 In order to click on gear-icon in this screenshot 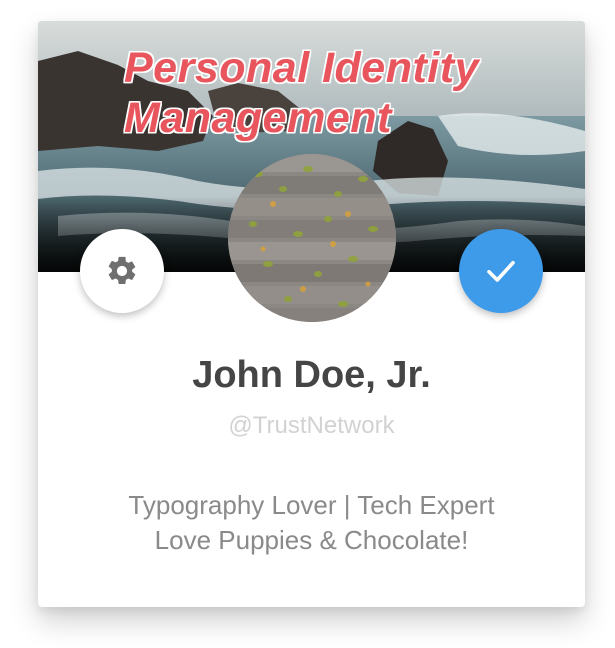, I will do `click(122, 270)`.